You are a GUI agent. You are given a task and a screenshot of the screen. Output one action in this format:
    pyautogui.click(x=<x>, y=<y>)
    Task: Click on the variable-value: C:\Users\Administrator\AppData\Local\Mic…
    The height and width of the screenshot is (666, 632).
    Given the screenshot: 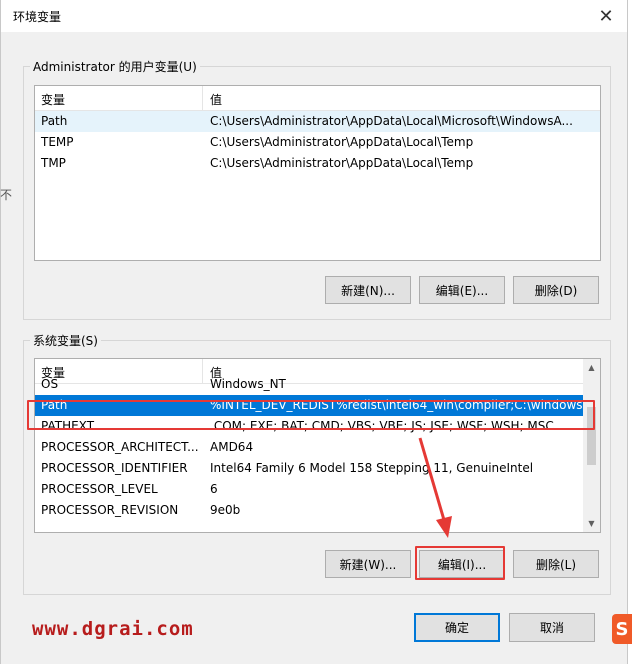 What is the action you would take?
    pyautogui.click(x=391, y=121)
    